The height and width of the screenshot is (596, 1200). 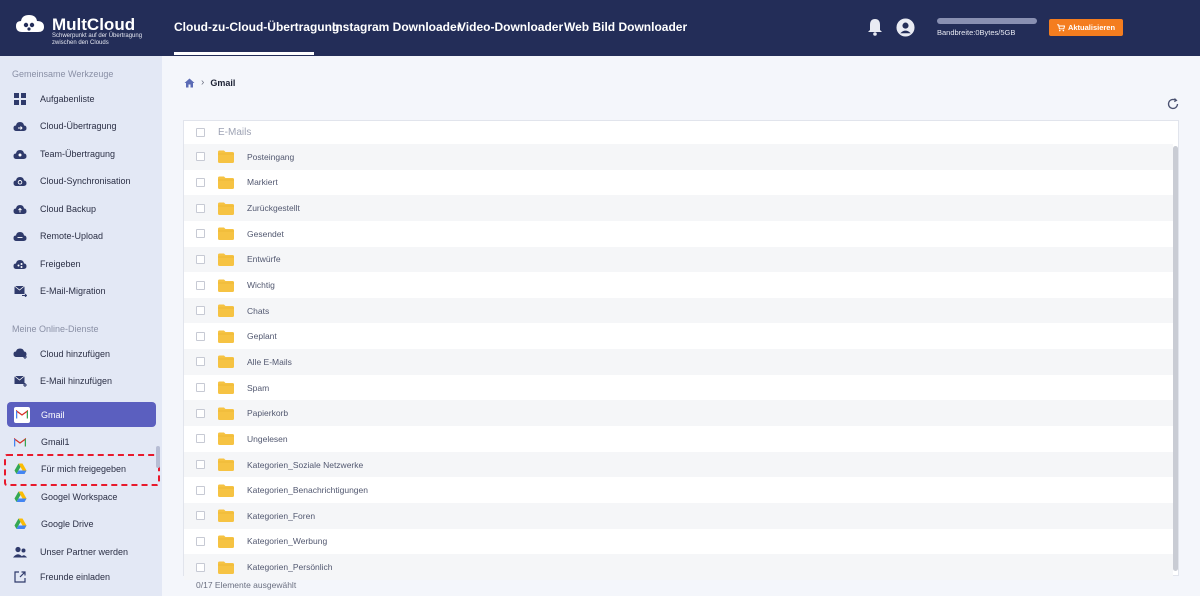 What do you see at coordinates (81, 126) in the screenshot?
I see `sidebar-item-cloud-transfer: Cloud-Übertragung` at bounding box center [81, 126].